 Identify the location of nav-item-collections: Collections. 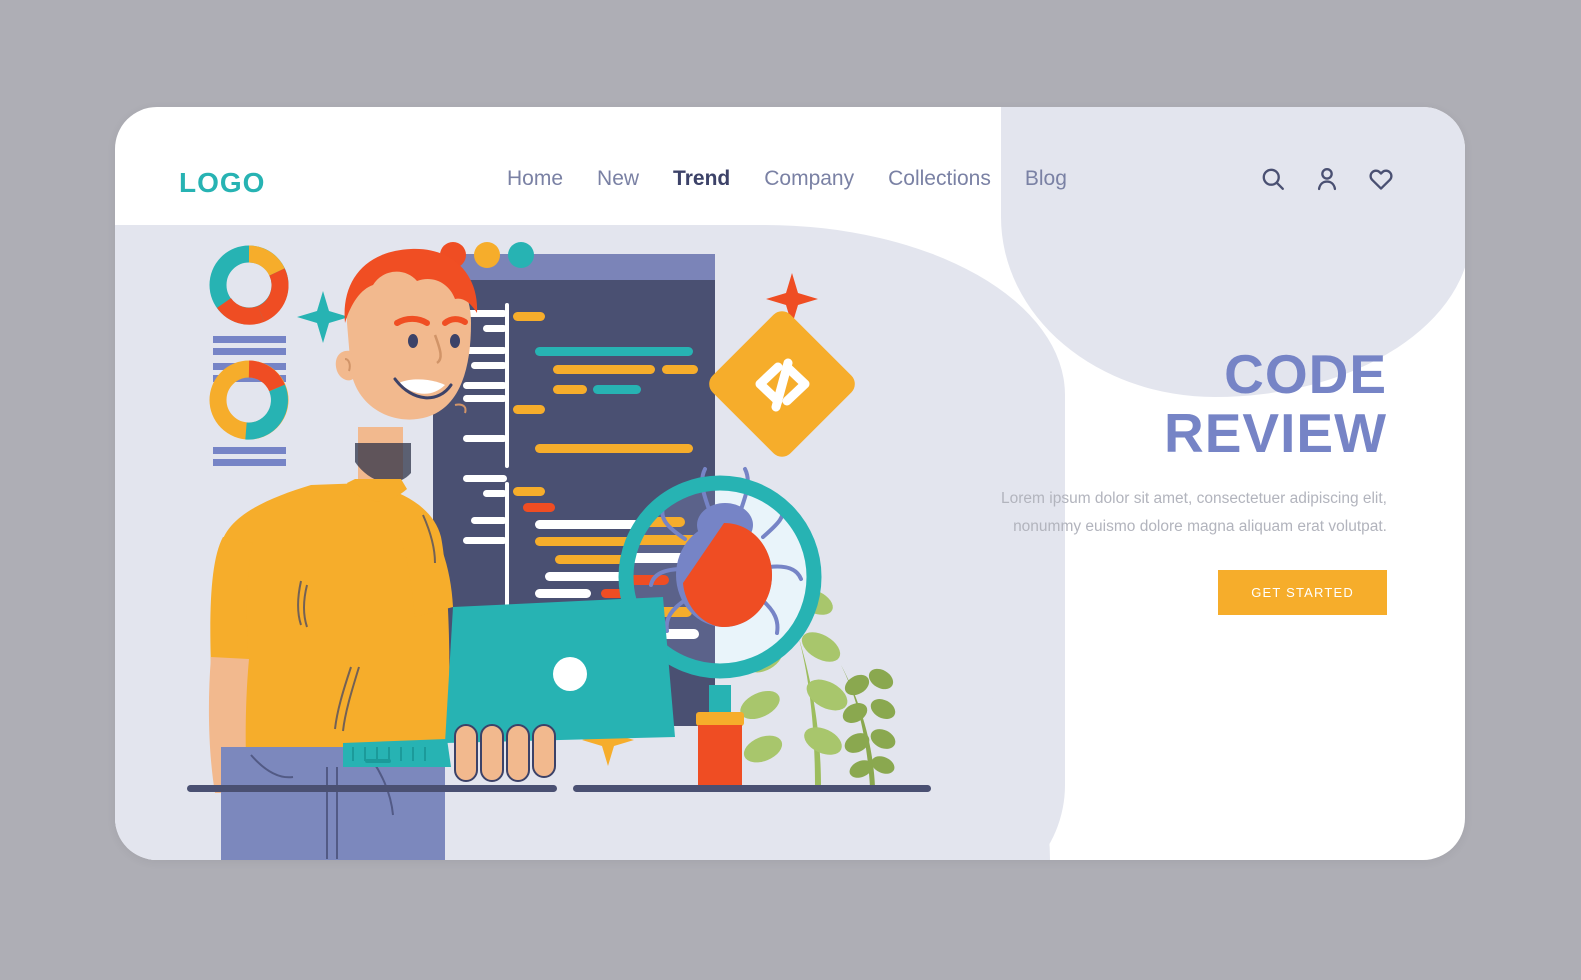
(939, 179).